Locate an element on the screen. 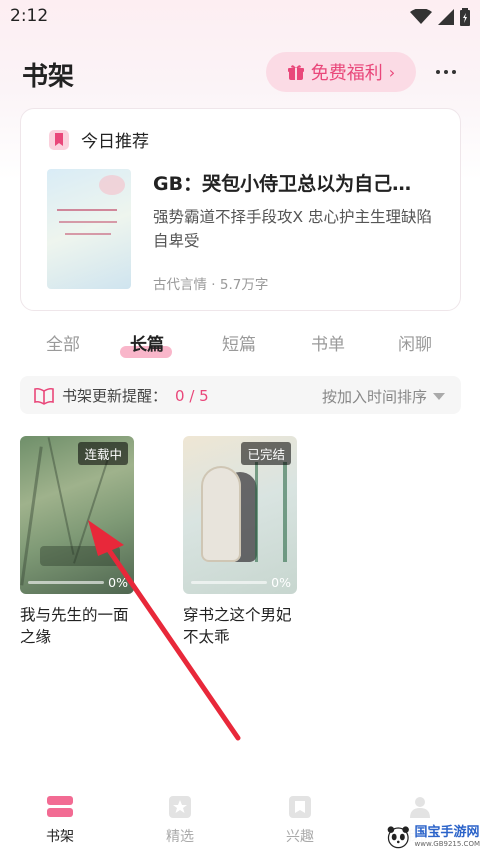 Image resolution: width=480 pixels, height=854 pixels. chevron-right-icon: › is located at coordinates (392, 72).